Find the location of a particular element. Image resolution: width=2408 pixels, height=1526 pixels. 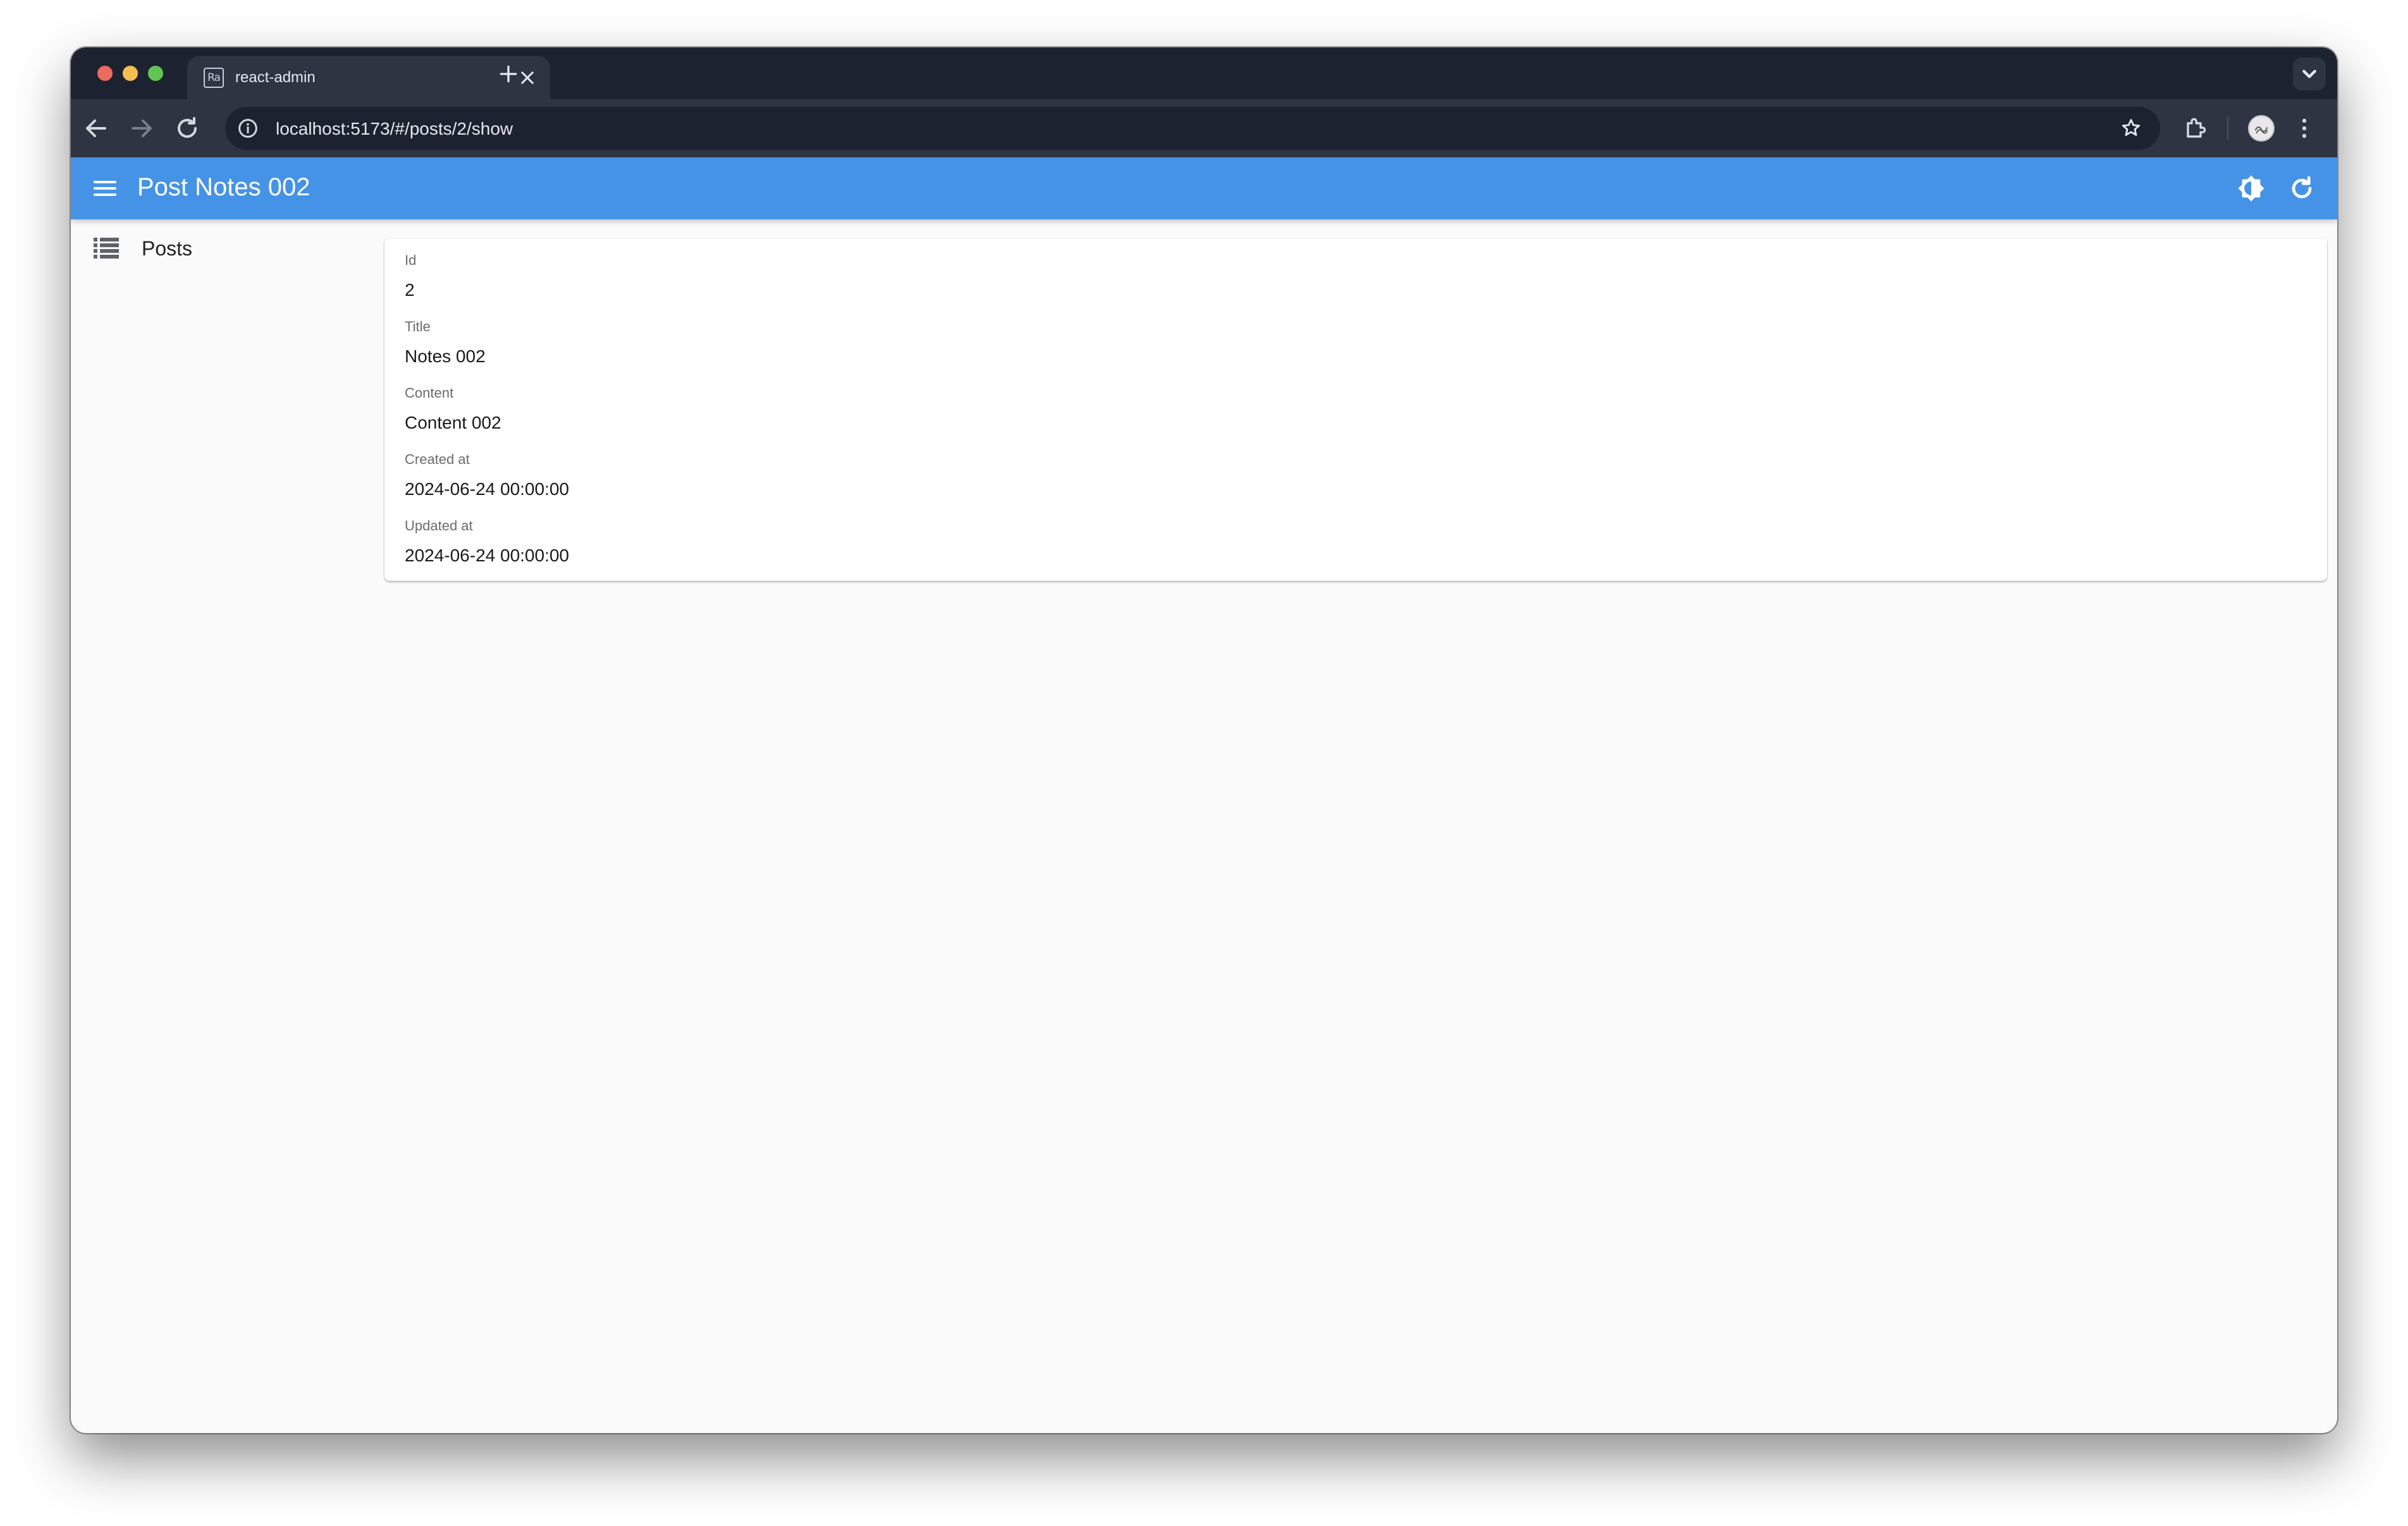

extensions-icon is located at coordinates (2195, 128).